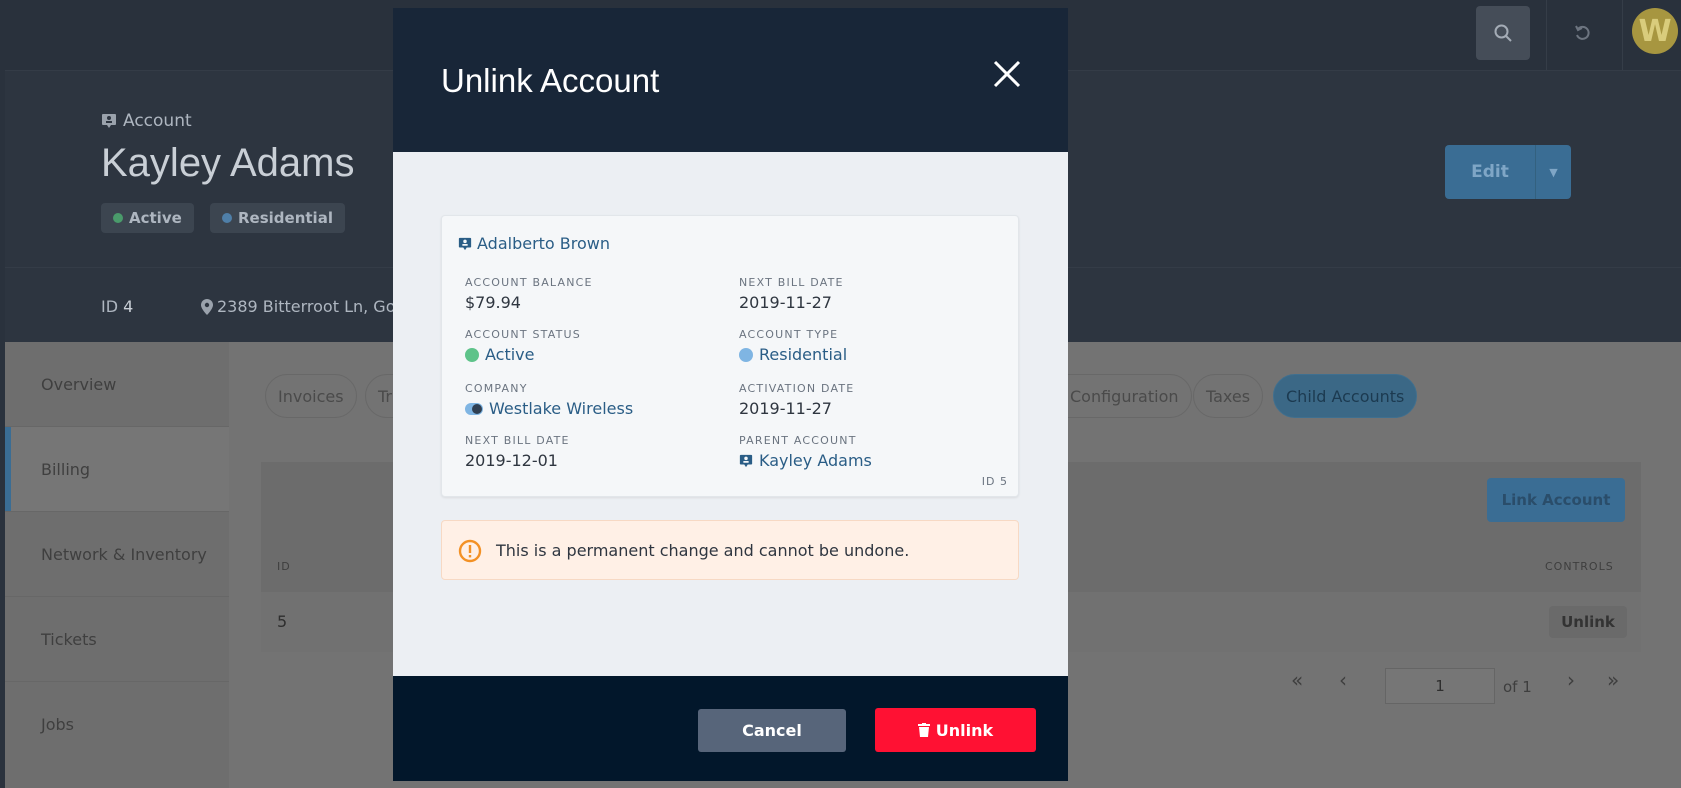 The width and height of the screenshot is (1681, 788). What do you see at coordinates (1440, 686) in the screenshot?
I see `page-input: 1` at bounding box center [1440, 686].